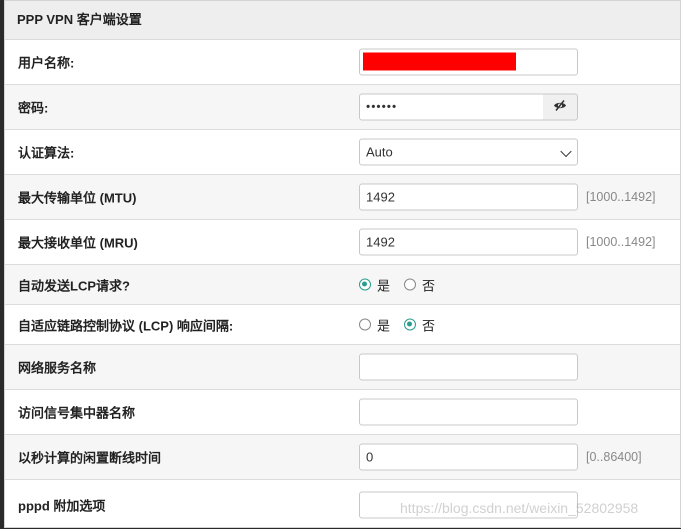 This screenshot has width=681, height=529. I want to click on username-label: 用户名称:, so click(46, 62).